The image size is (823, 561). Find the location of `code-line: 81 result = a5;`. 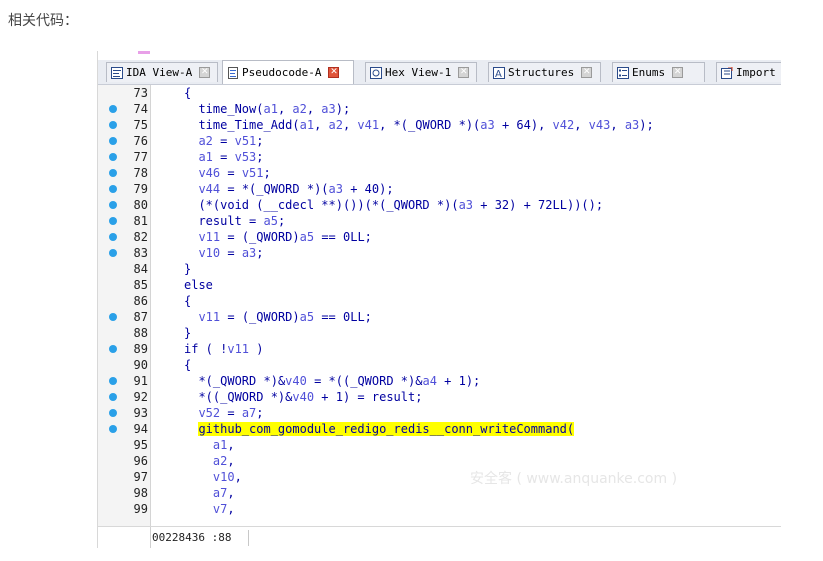

code-line: 81 result = a5; is located at coordinates (439, 221).